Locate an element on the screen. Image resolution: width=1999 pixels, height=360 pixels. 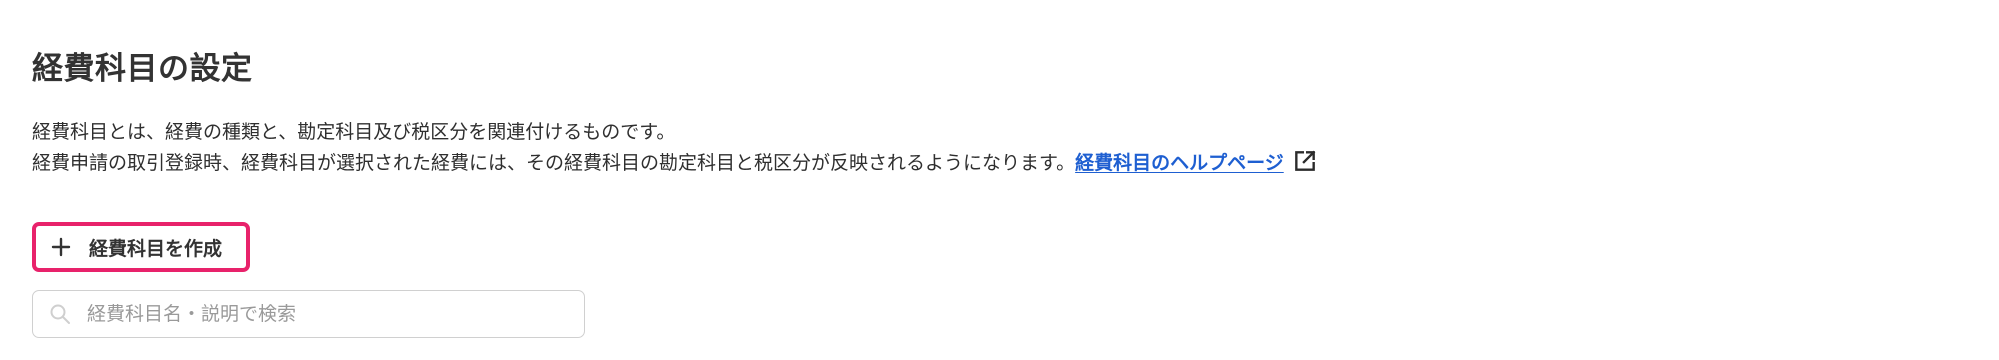
search-input is located at coordinates (322, 314).